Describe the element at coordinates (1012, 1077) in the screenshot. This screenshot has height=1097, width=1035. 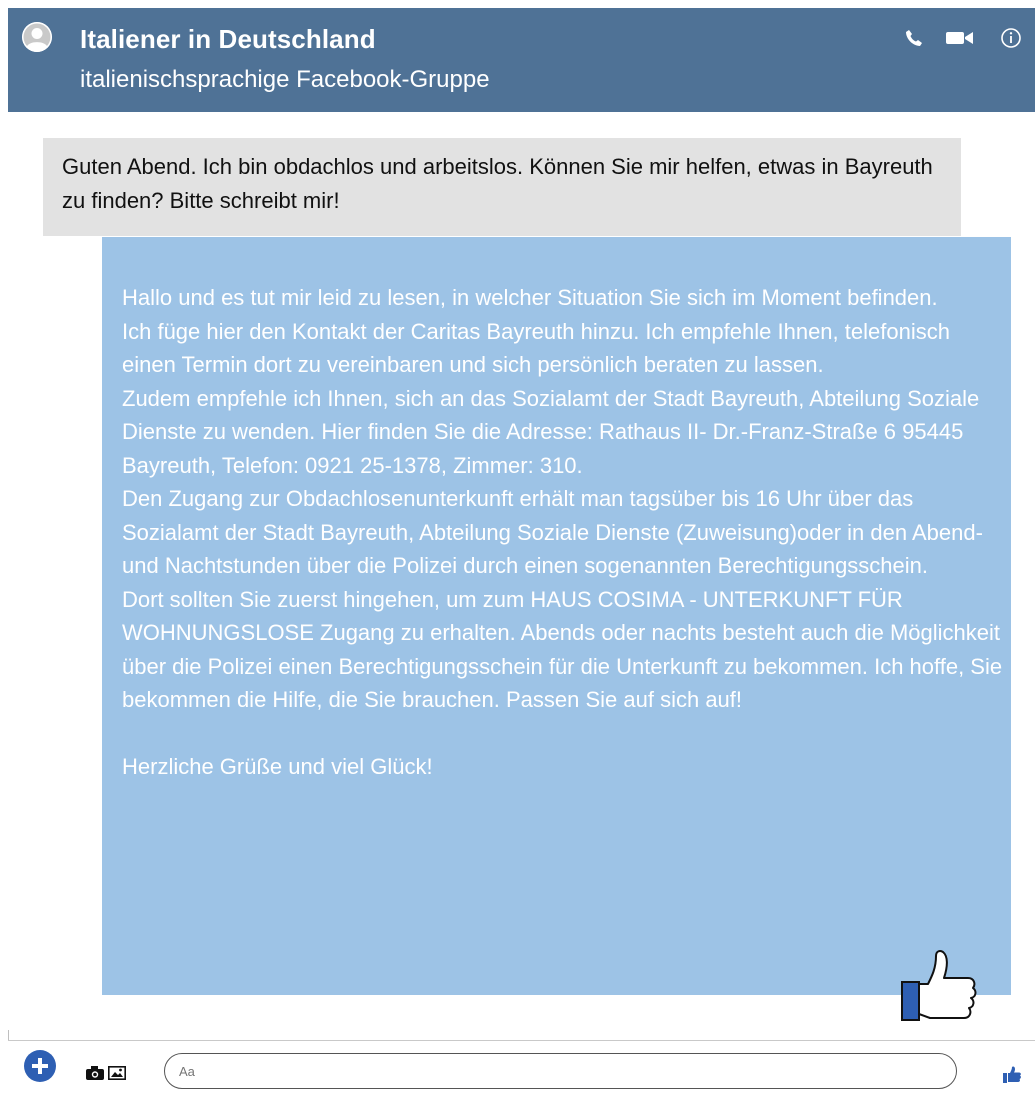
I see `thumbs-up-icon` at that location.